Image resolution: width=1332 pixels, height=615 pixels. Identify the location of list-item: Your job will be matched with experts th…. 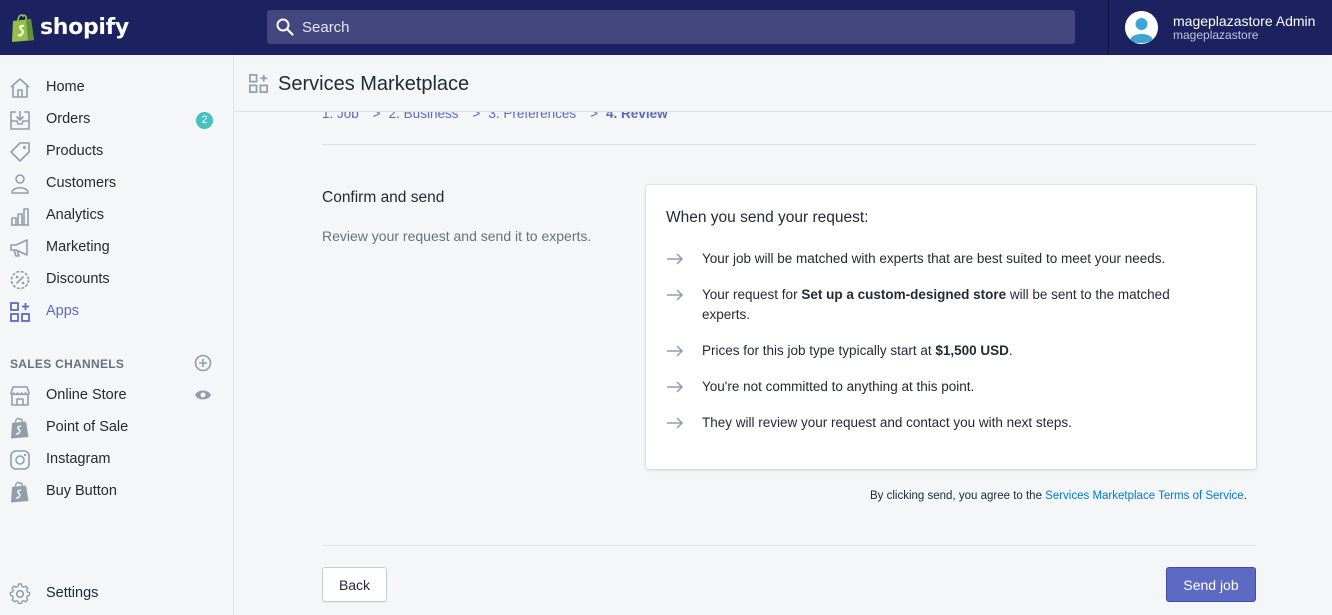
(946, 259).